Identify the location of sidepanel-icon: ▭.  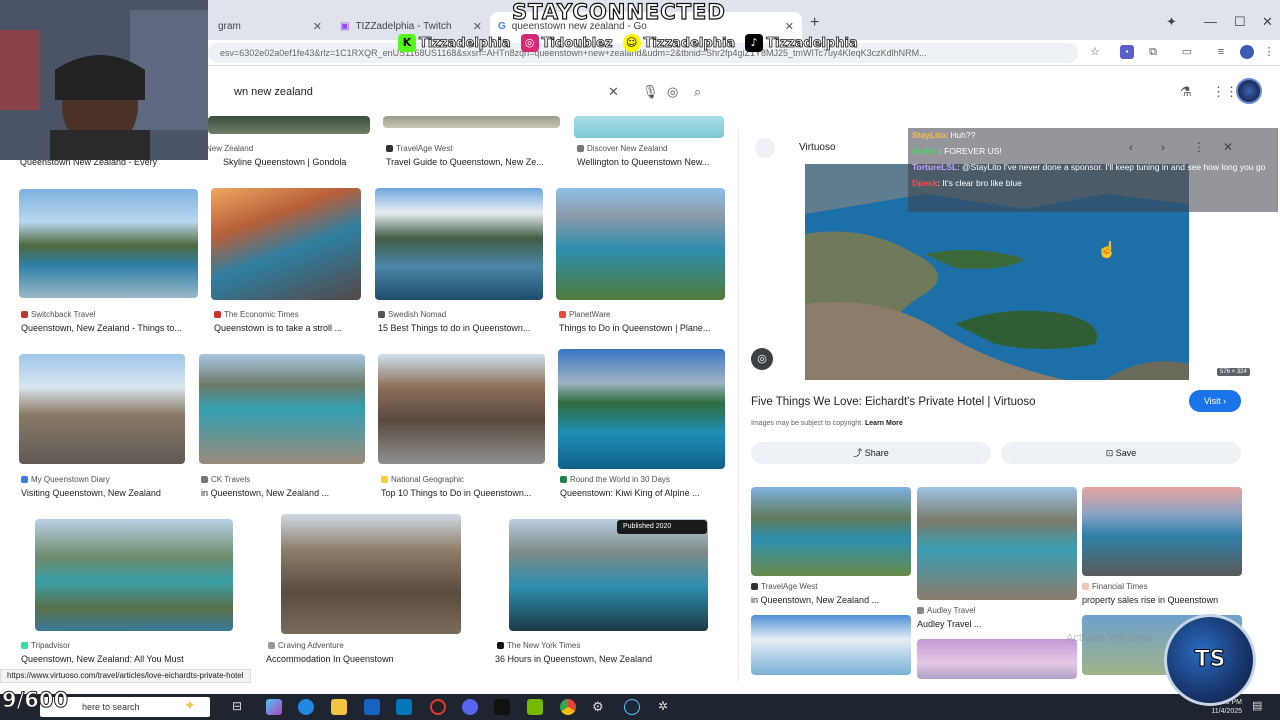
(1187, 52).